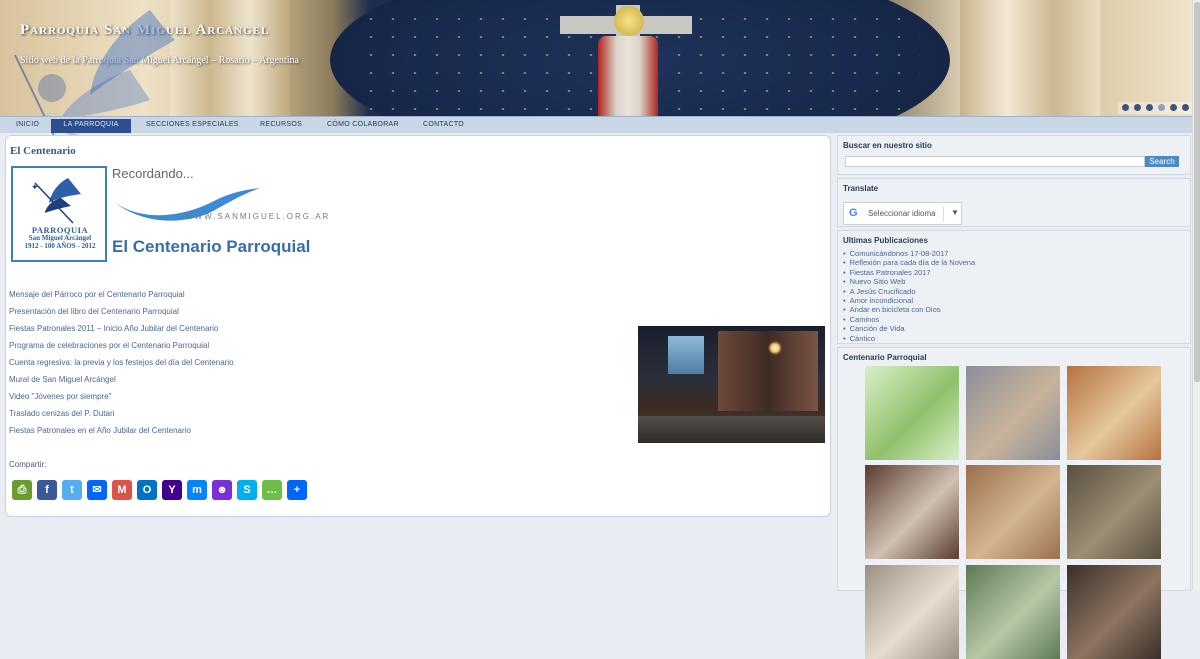 Image resolution: width=1200 pixels, height=659 pixels. I want to click on skype-icon: S, so click(247, 490).